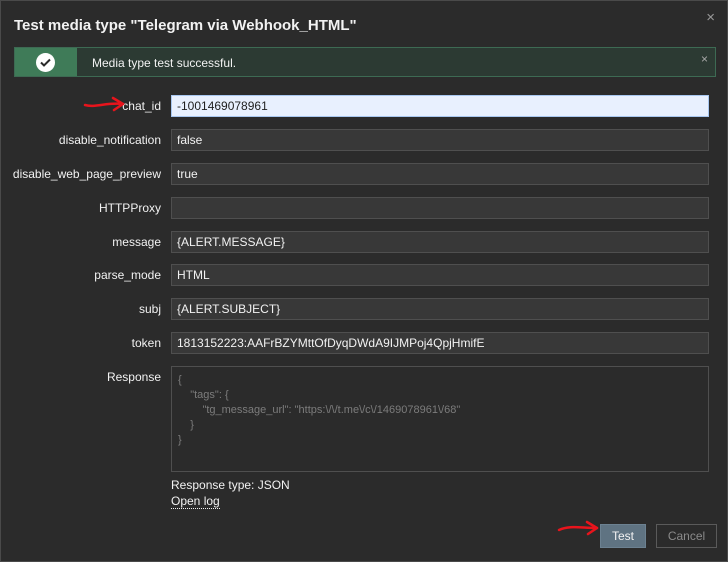  I want to click on response-type-text: Response type: JSON, so click(230, 485).